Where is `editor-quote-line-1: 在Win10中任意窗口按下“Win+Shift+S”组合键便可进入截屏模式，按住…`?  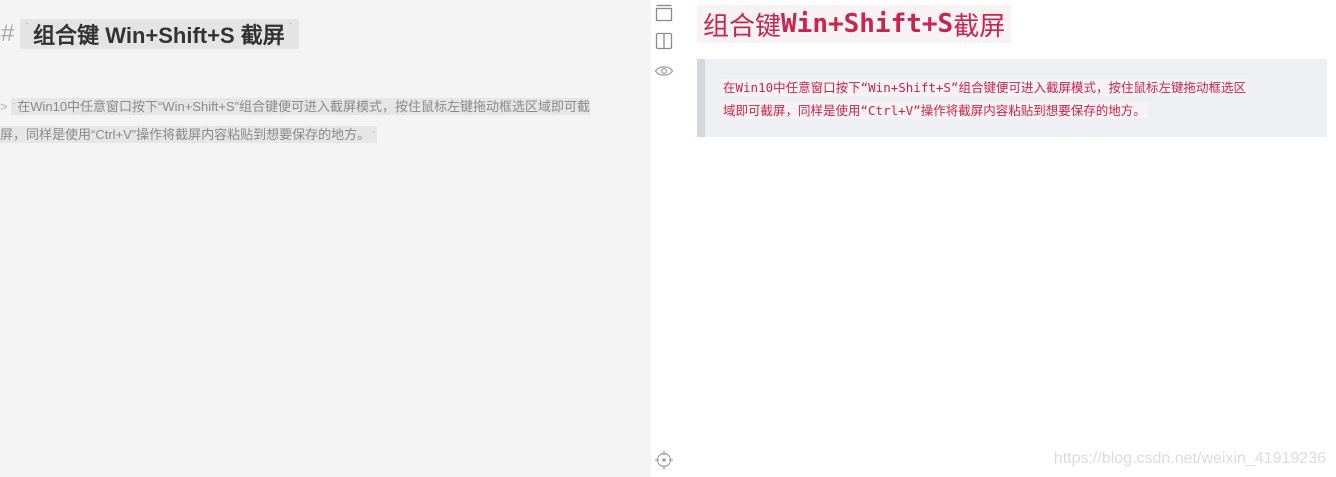 editor-quote-line-1: 在Win10中任意窗口按下“Win+Shift+S”组合键便可进入截屏模式，按住… is located at coordinates (303, 106).